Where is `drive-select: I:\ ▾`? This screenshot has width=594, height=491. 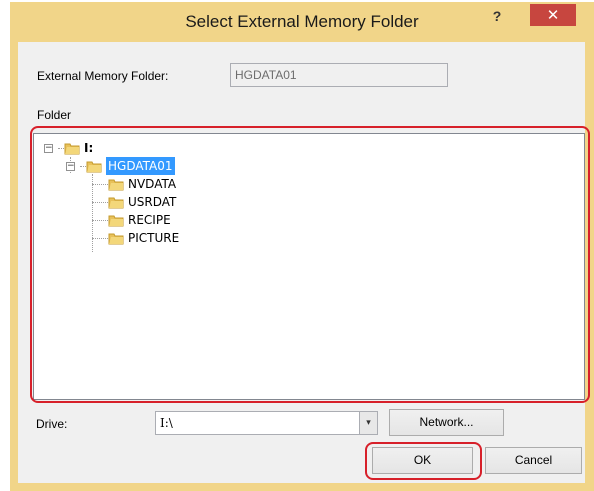 drive-select: I:\ ▾ is located at coordinates (266, 423).